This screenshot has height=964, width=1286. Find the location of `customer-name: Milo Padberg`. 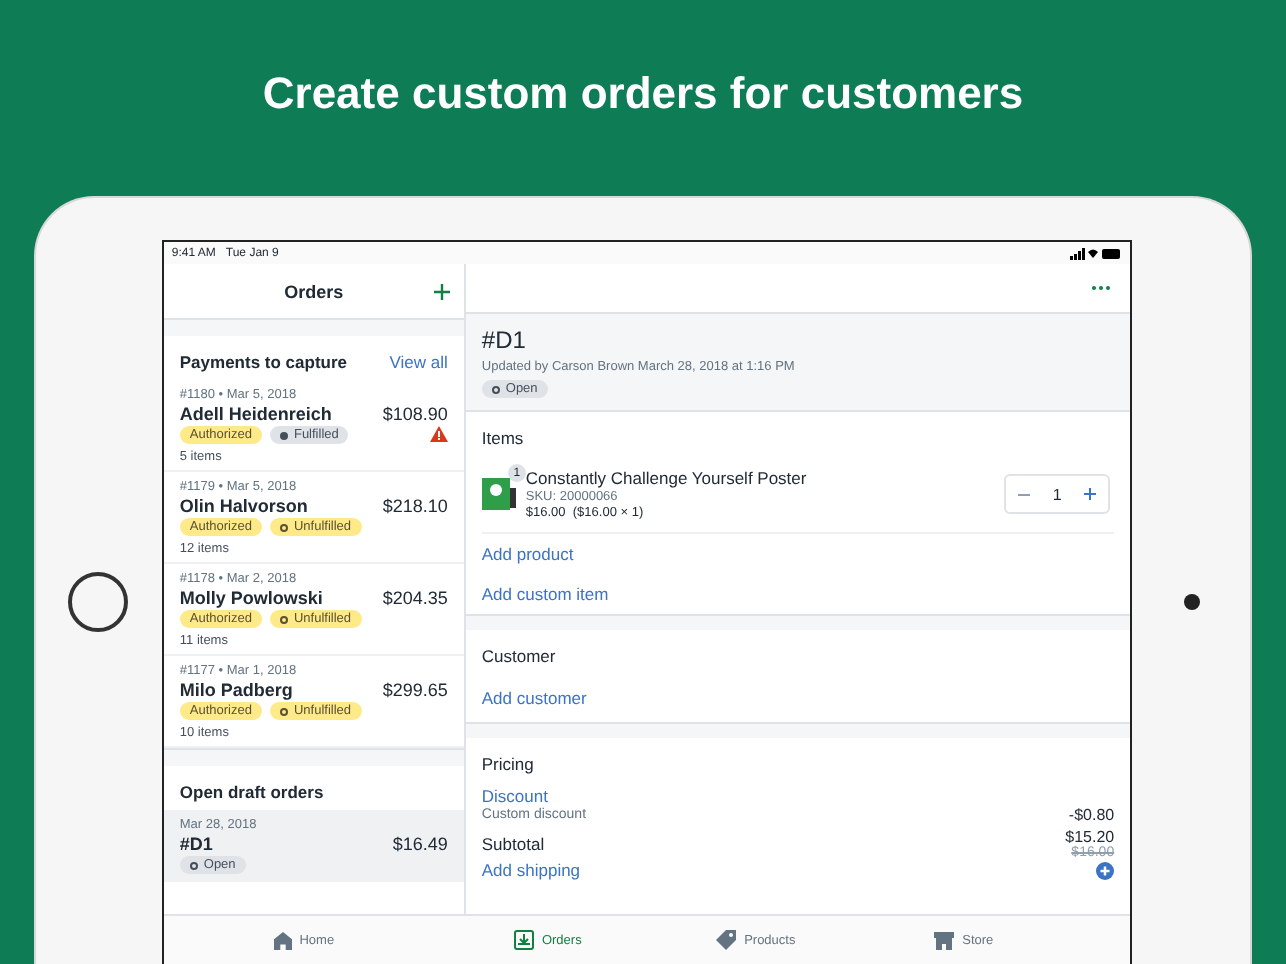

customer-name: Milo Padberg is located at coordinates (237, 690).